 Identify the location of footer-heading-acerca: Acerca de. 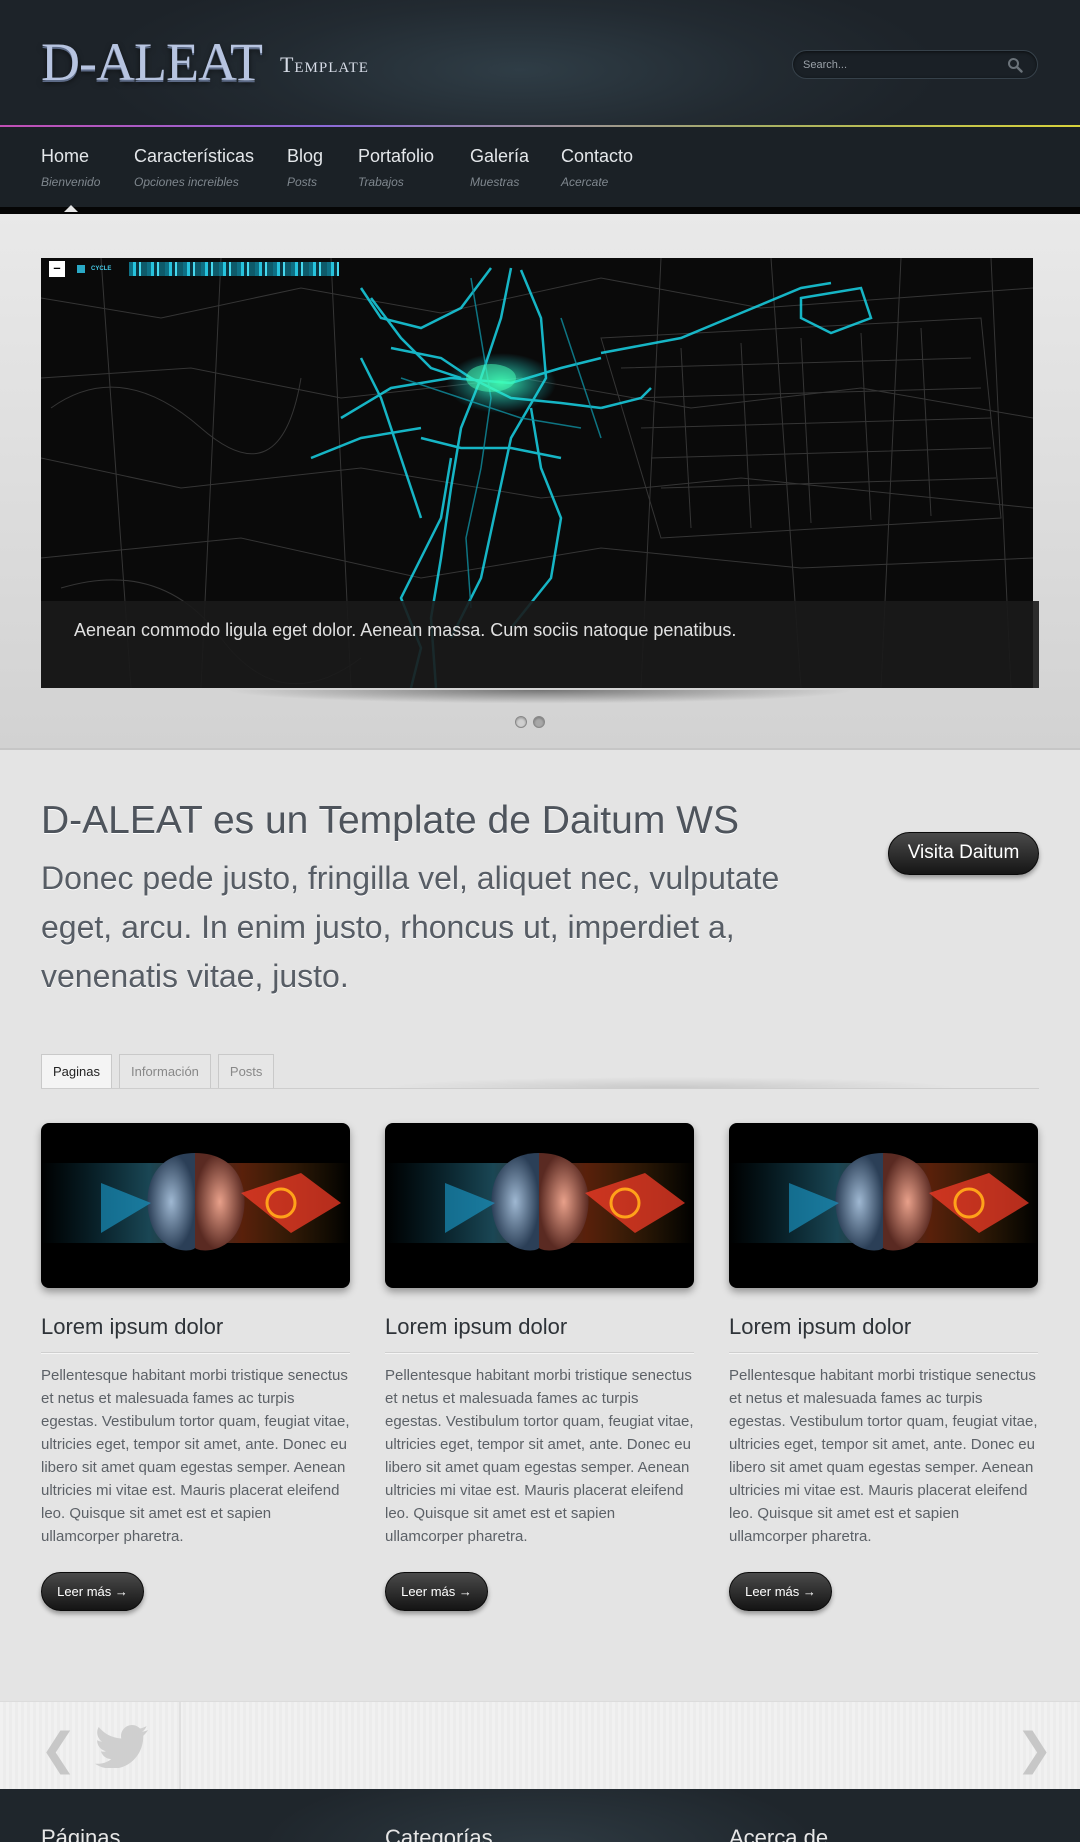
(779, 1833).